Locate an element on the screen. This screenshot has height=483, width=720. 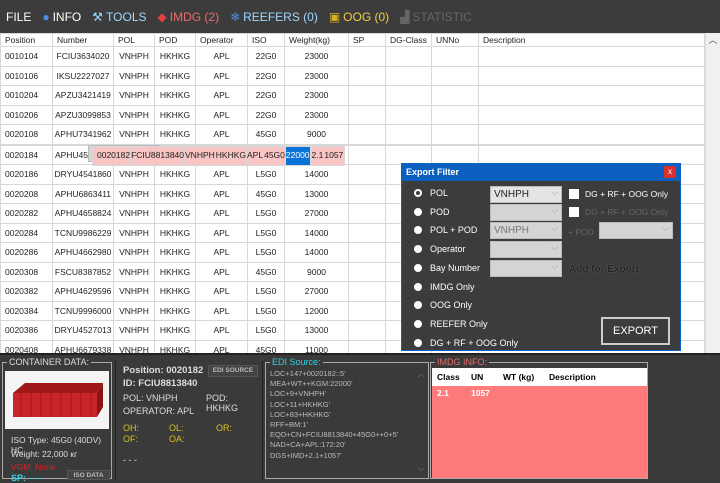
cell-weightkg: 12000 is located at coordinates (316, 310).